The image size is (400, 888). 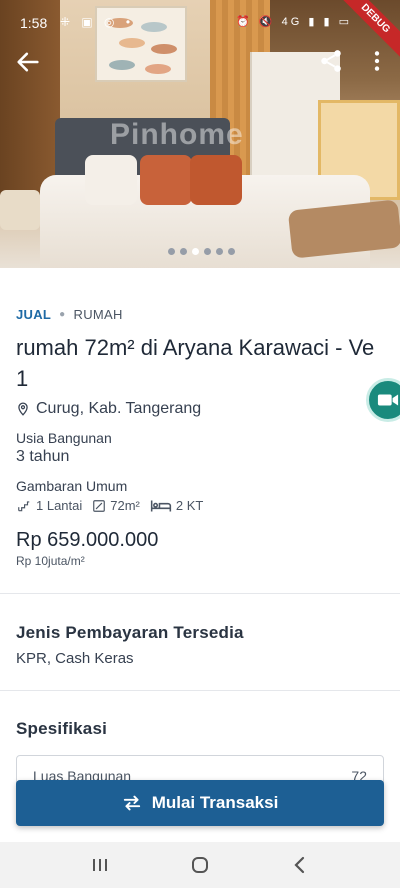 I want to click on feature-area-text: 72m², so click(x=125, y=505).